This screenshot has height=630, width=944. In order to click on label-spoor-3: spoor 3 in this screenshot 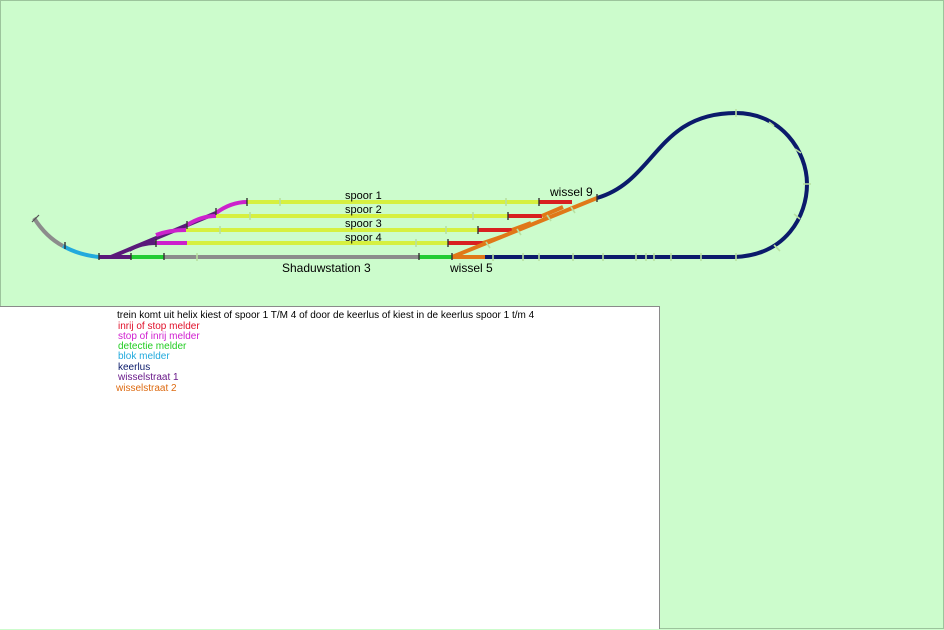, I will do `click(363, 224)`.